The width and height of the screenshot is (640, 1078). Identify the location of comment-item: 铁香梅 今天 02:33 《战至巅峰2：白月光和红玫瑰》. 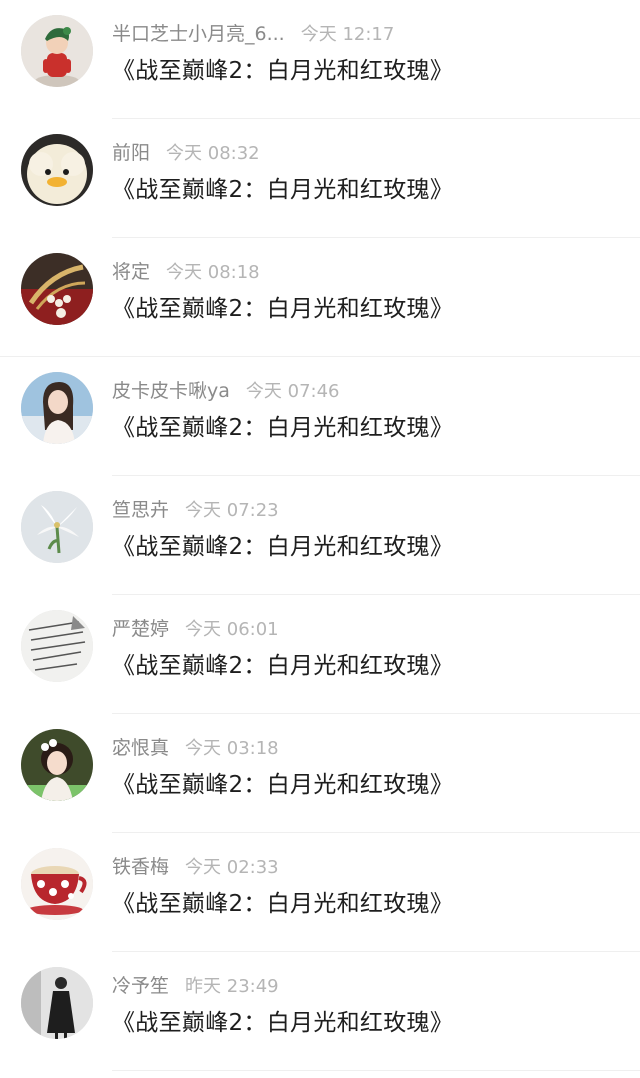
(320, 892).